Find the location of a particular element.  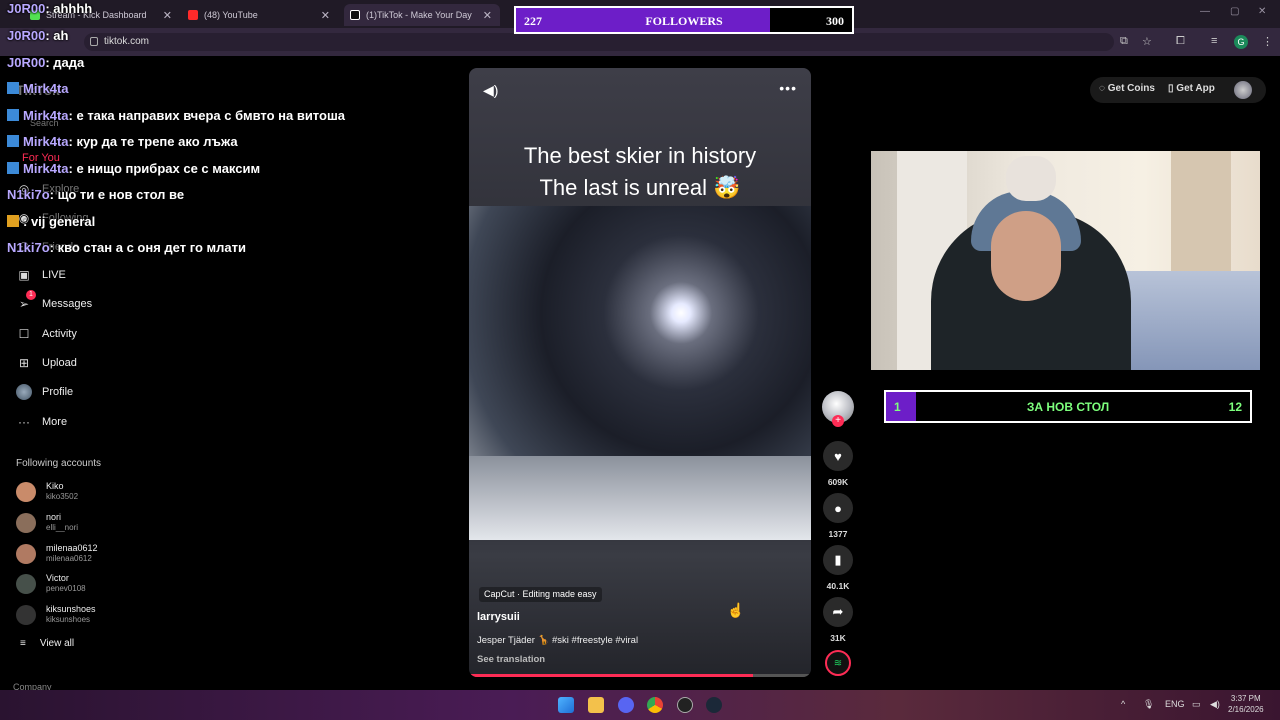

view-all-link: ≡ View all is located at coordinates (47, 643).